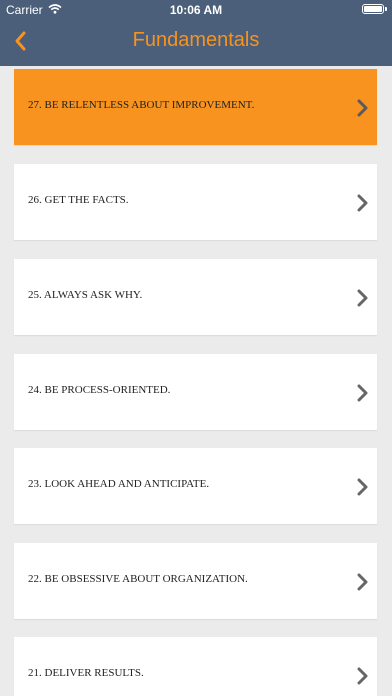  Describe the element at coordinates (195, 392) in the screenshot. I see `list-item: 24. BE PROCESS-ORIENTED.` at that location.